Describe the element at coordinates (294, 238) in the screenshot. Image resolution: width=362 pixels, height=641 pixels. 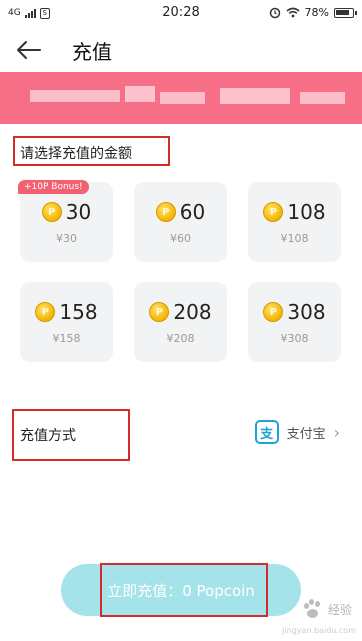
I see `price-label: ¥108` at that location.